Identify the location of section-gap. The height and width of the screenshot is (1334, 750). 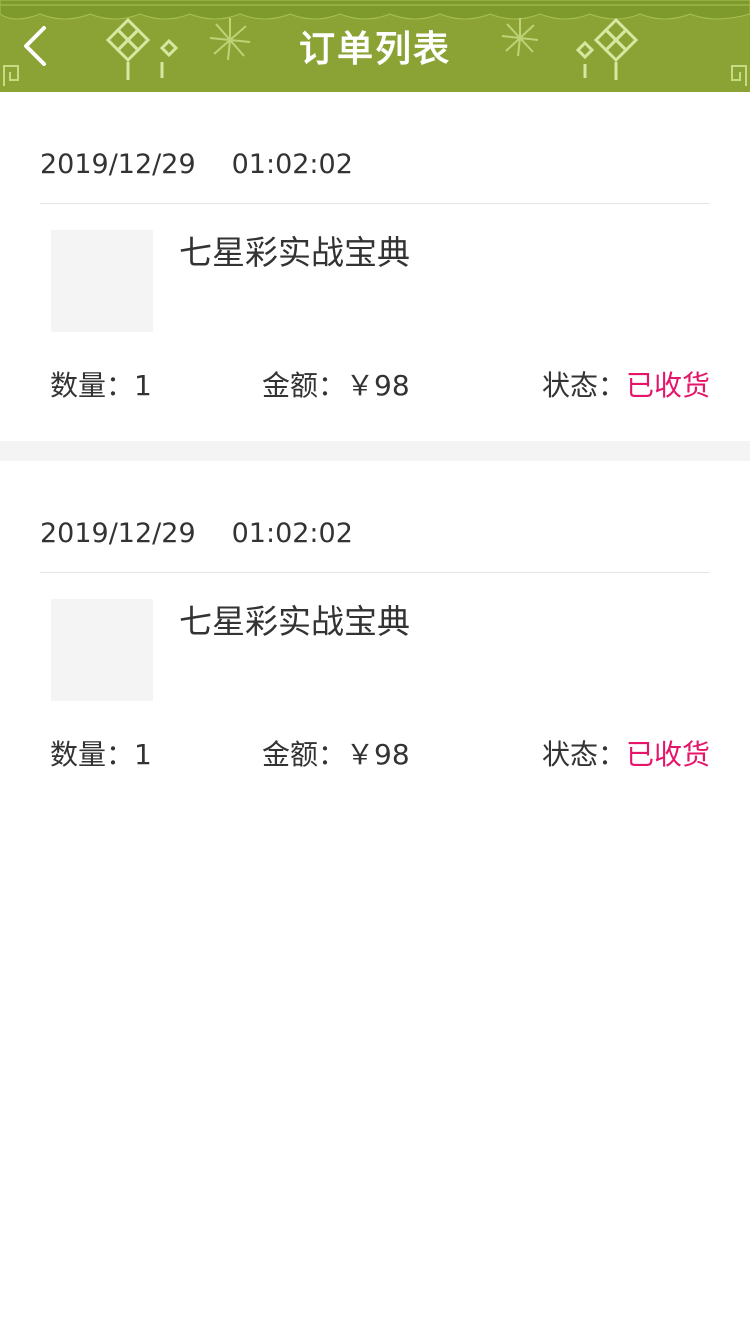
(375, 451).